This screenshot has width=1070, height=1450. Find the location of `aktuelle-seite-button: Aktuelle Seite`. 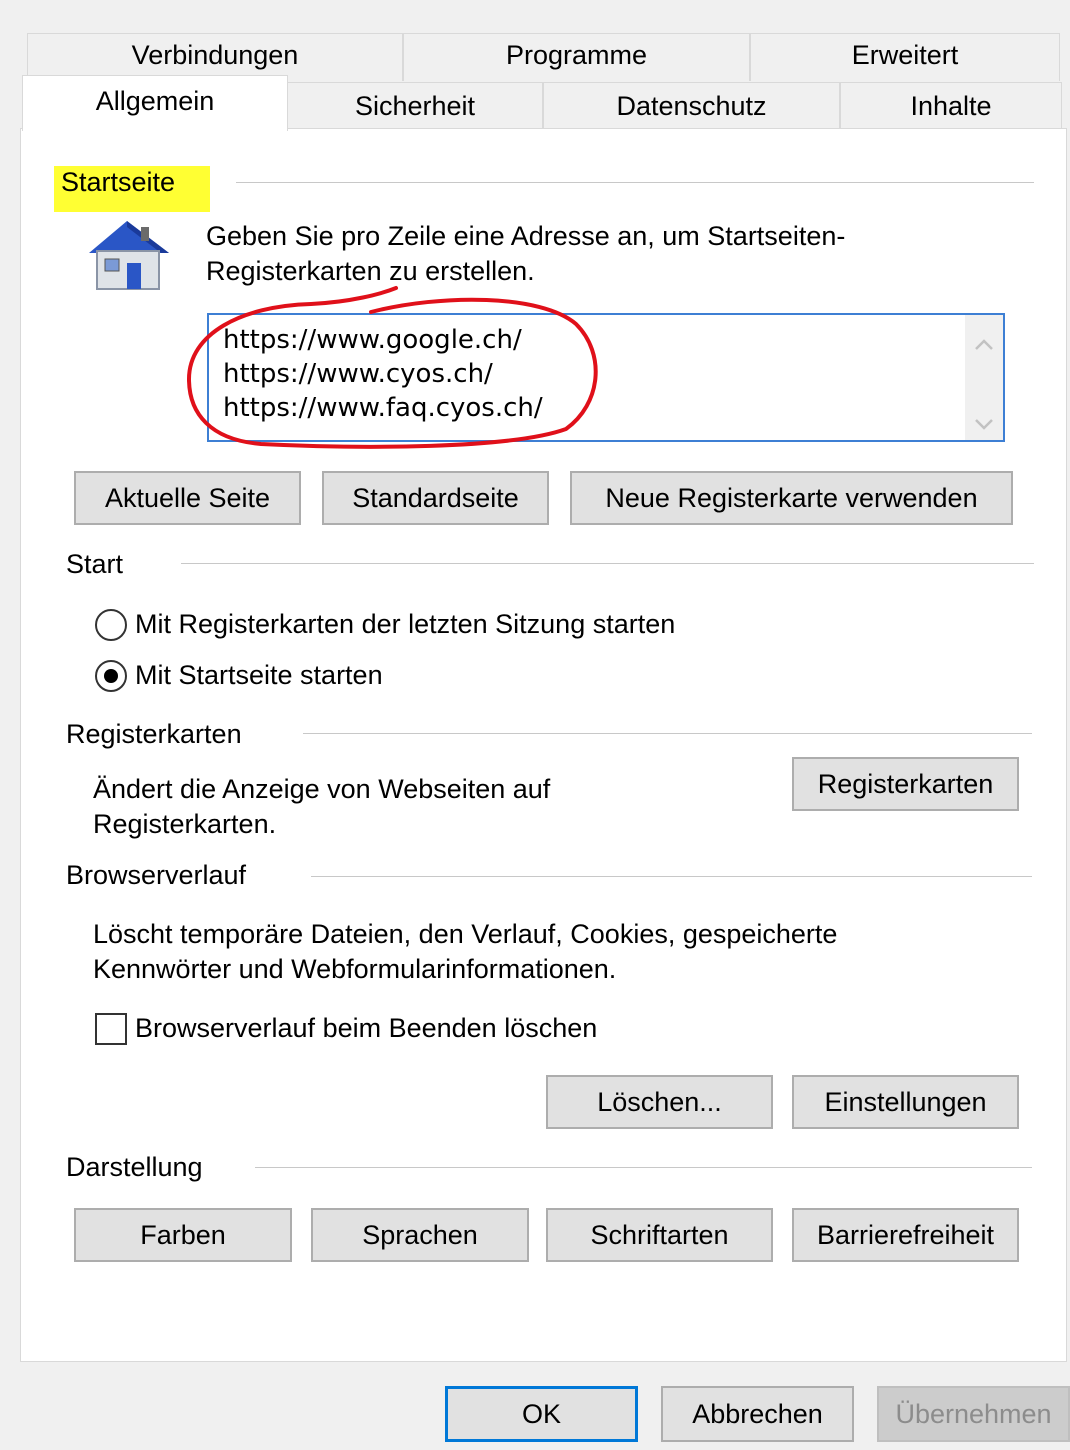

aktuelle-seite-button: Aktuelle Seite is located at coordinates (187, 498).